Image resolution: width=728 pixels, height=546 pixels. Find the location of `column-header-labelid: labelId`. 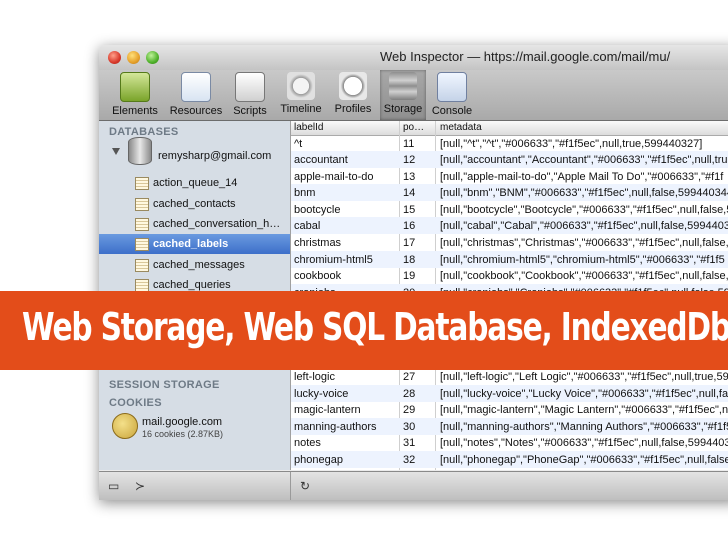

column-header-labelid: labelId is located at coordinates (308, 127).